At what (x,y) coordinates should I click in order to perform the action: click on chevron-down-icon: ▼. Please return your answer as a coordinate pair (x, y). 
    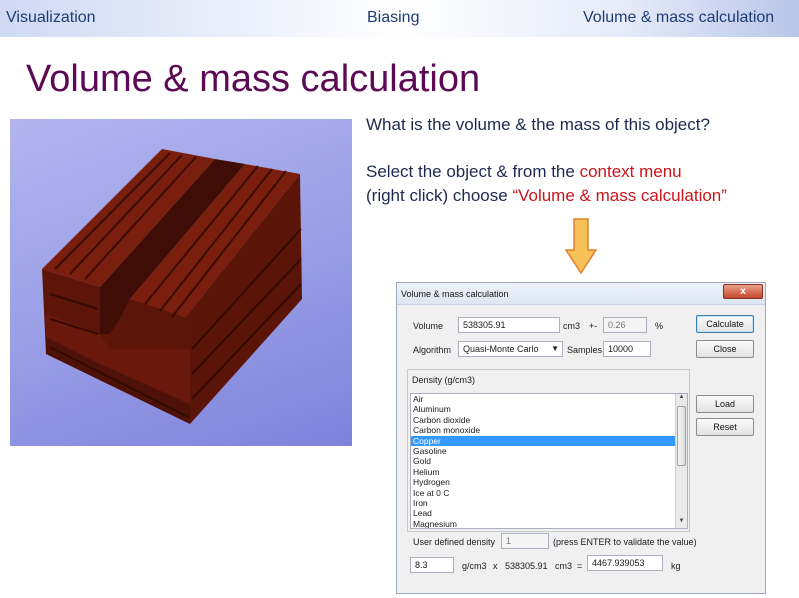
    Looking at the image, I should click on (555, 348).